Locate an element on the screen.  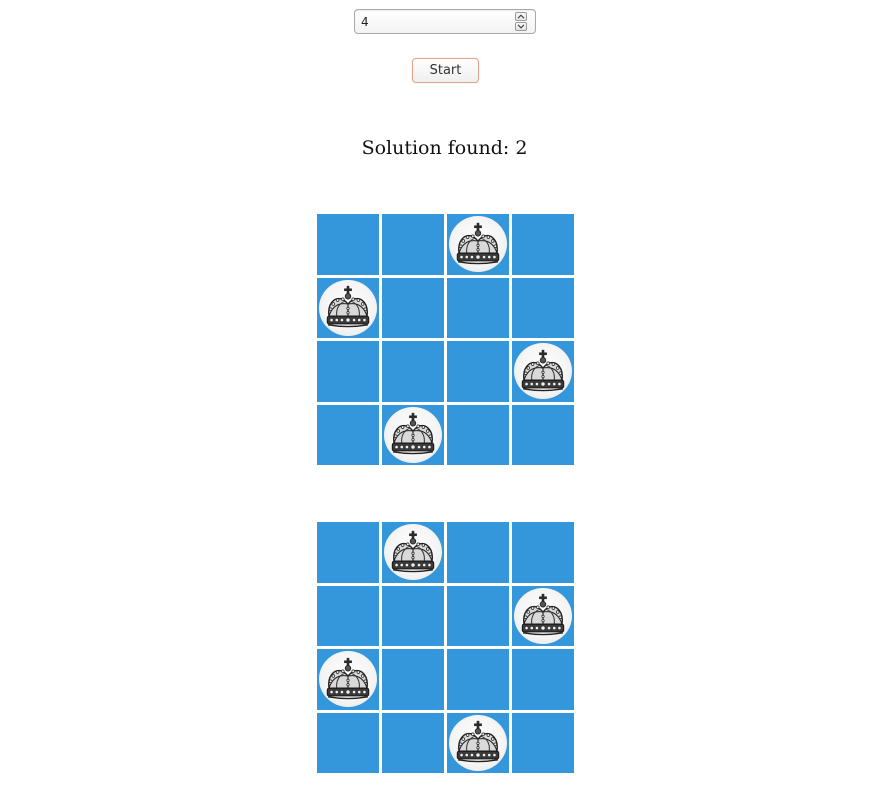
solutions-count-text: Solution found: 2 is located at coordinates (444, 148).